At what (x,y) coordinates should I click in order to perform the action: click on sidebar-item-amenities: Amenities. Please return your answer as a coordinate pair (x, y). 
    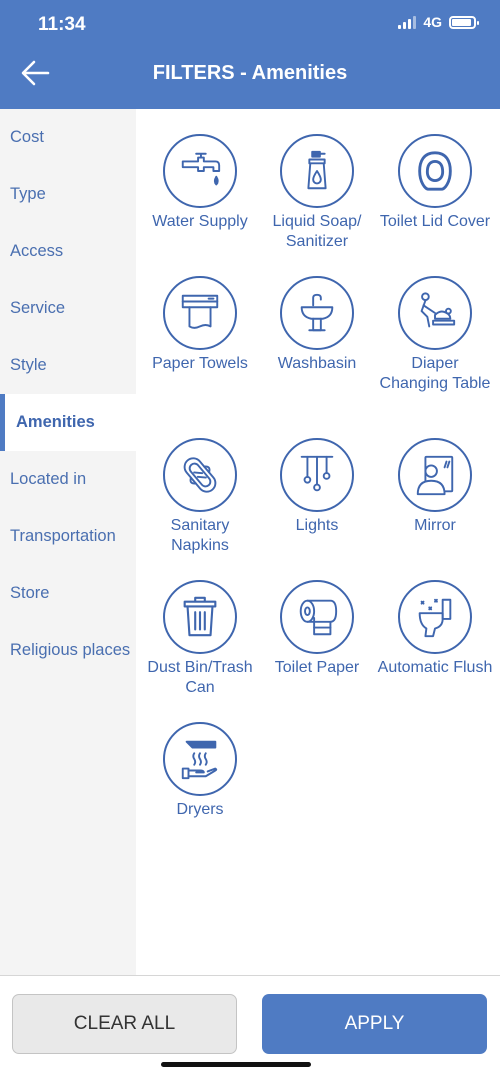
    Looking at the image, I should click on (68, 422).